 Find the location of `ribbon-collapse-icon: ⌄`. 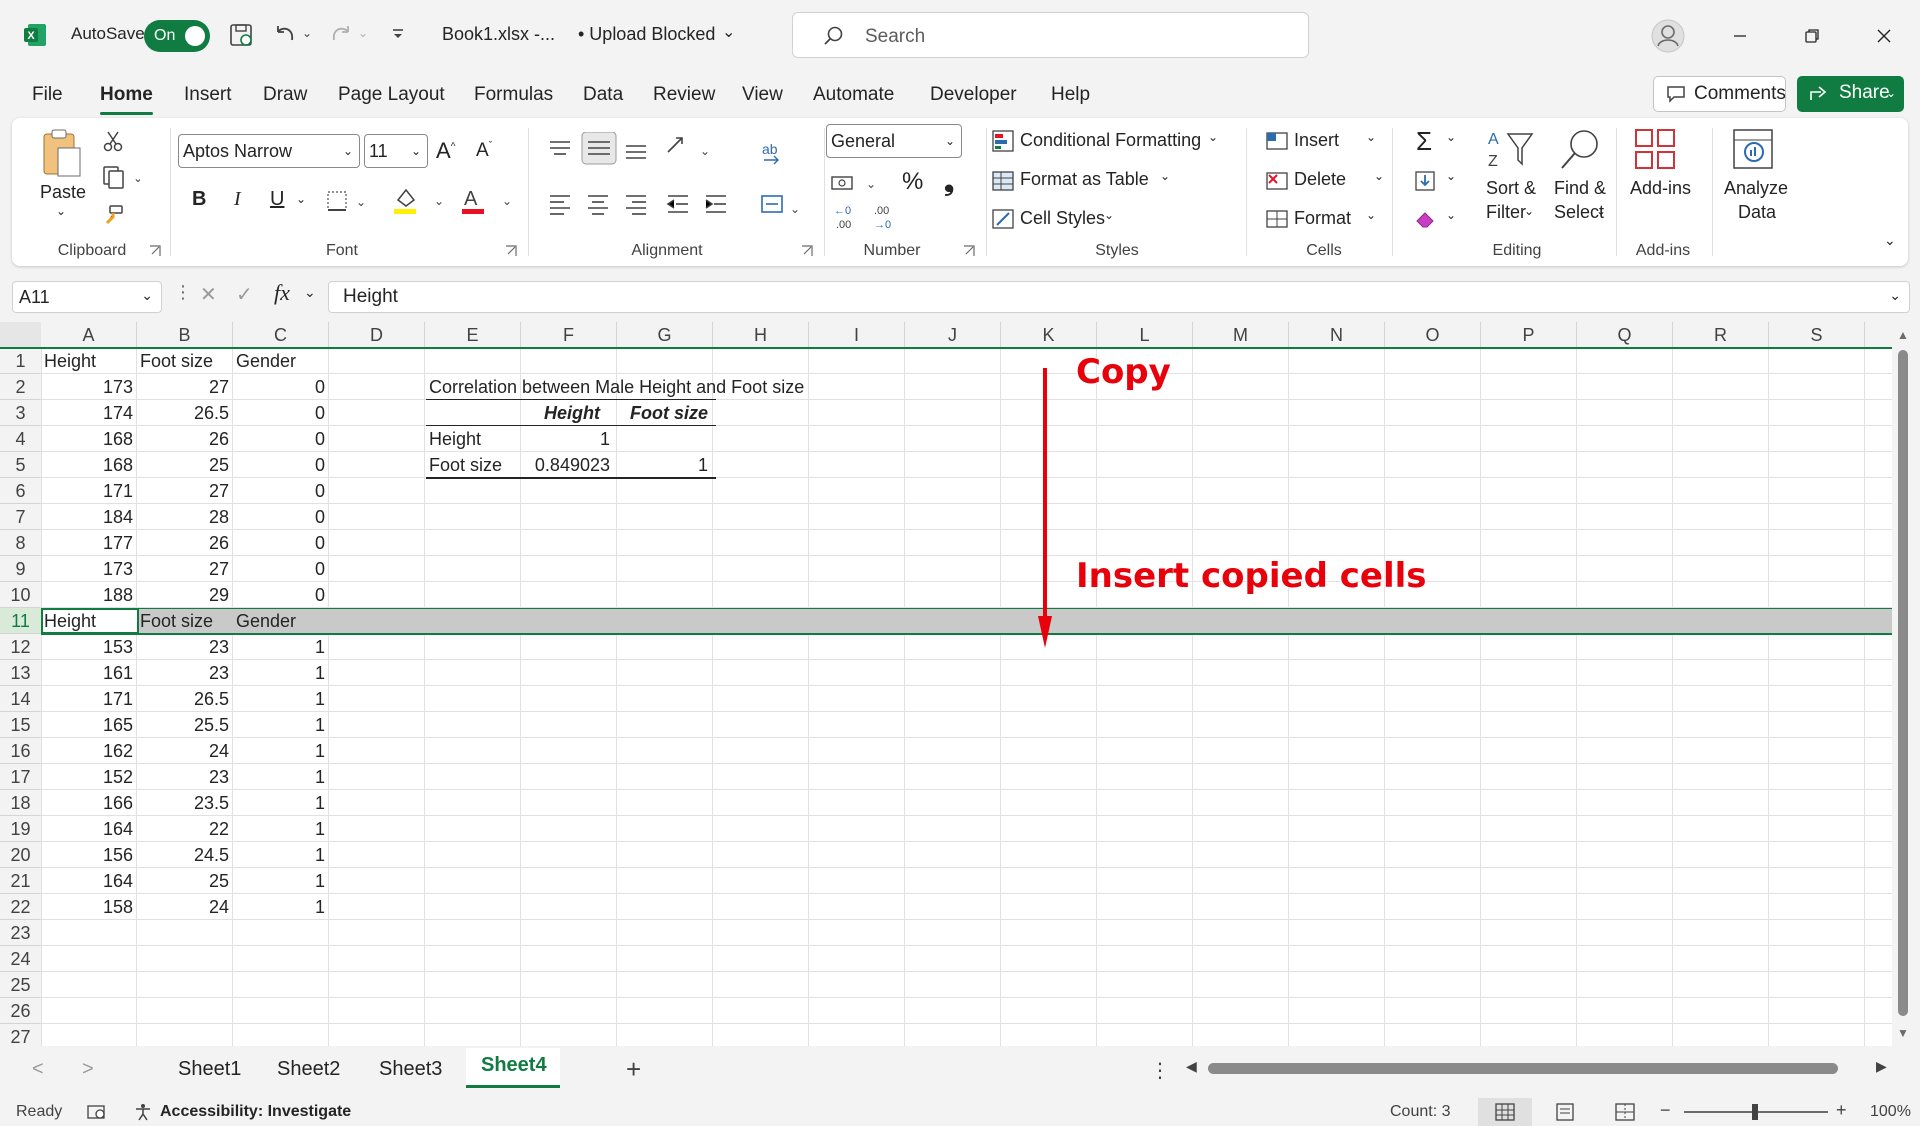

ribbon-collapse-icon: ⌄ is located at coordinates (1890, 240).